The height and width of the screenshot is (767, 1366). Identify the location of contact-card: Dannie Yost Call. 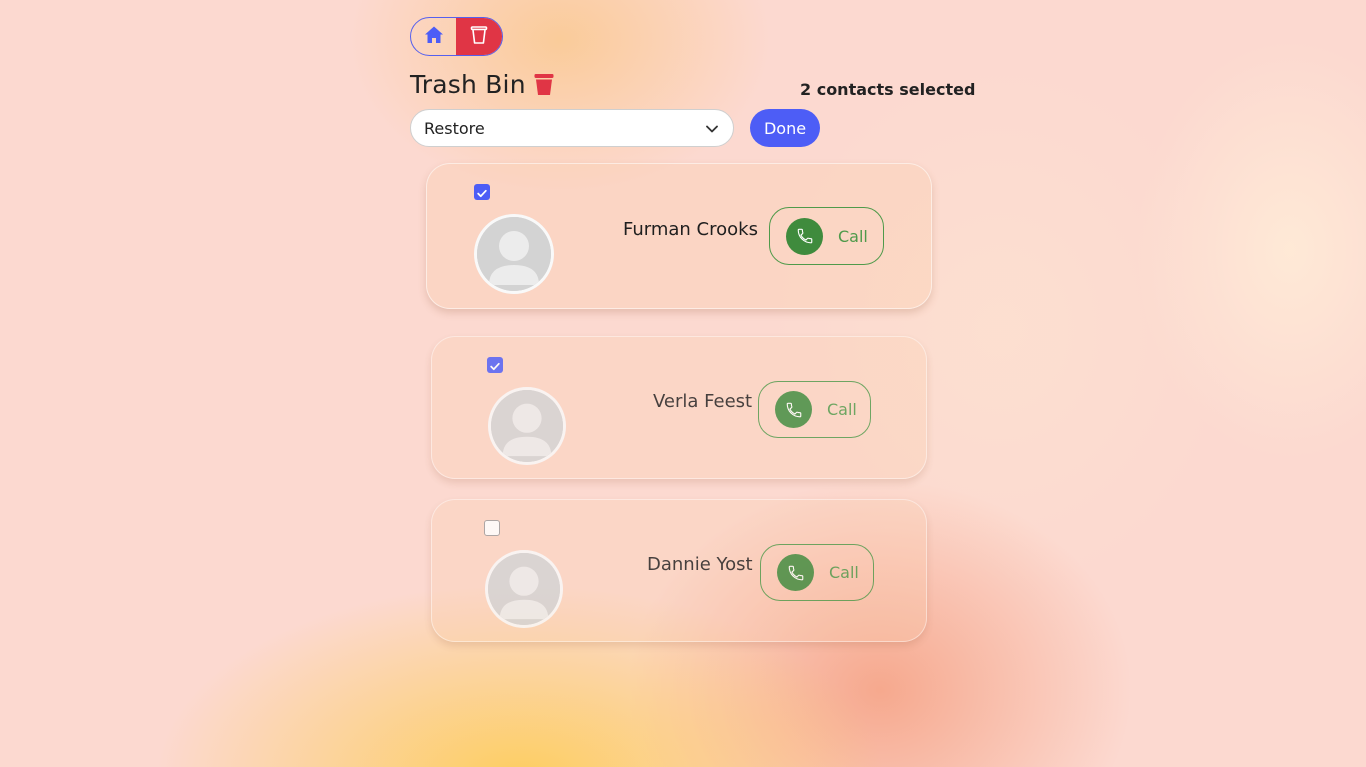
(679, 570).